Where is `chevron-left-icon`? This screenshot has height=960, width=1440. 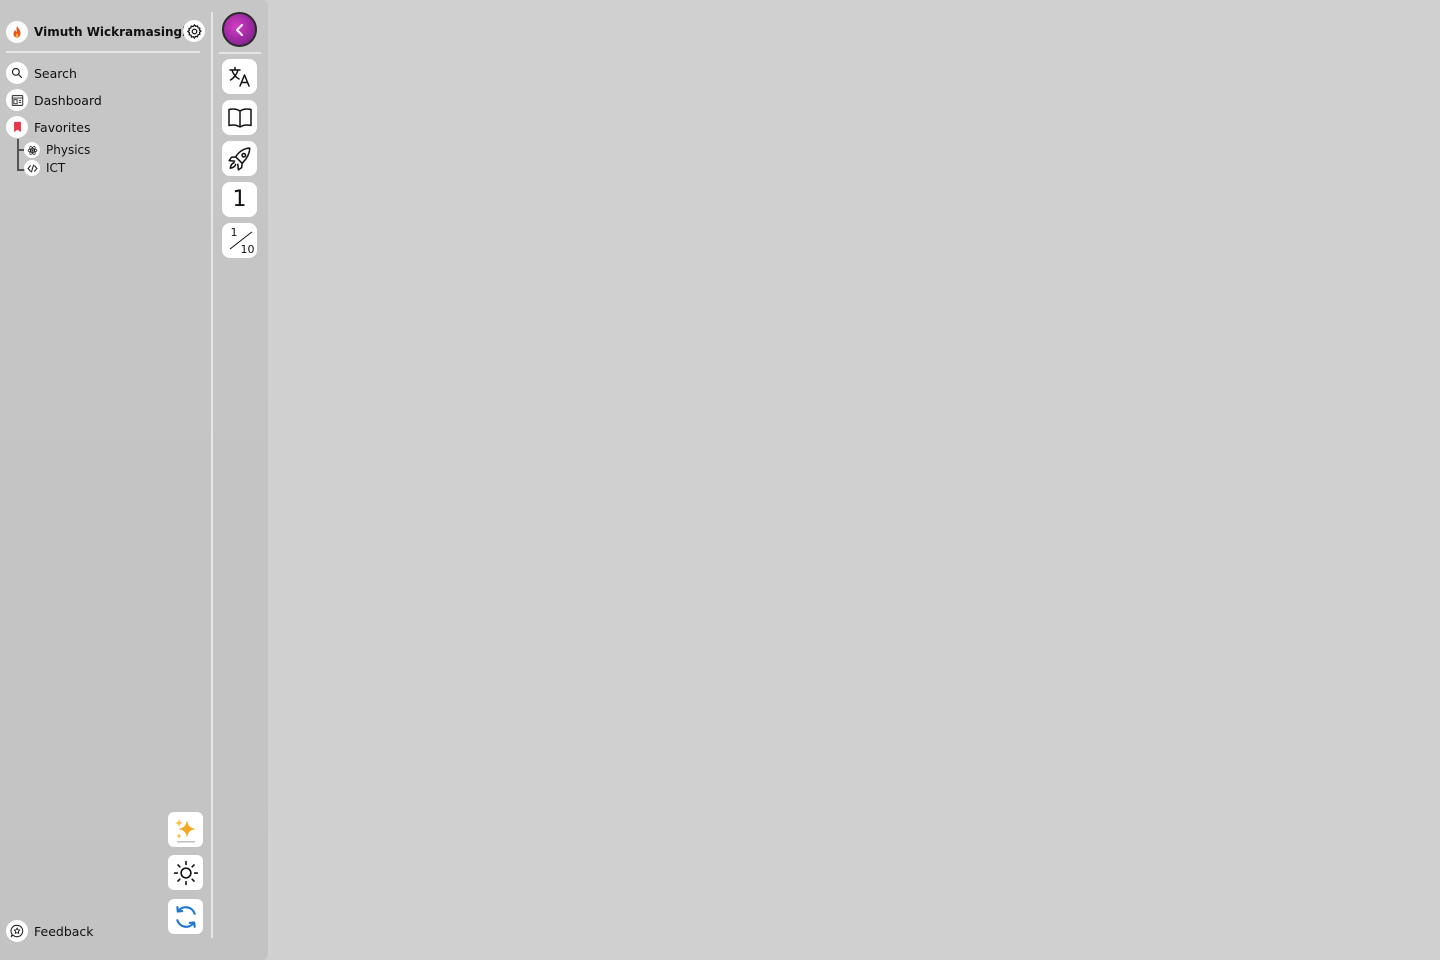
chevron-left-icon is located at coordinates (239, 29).